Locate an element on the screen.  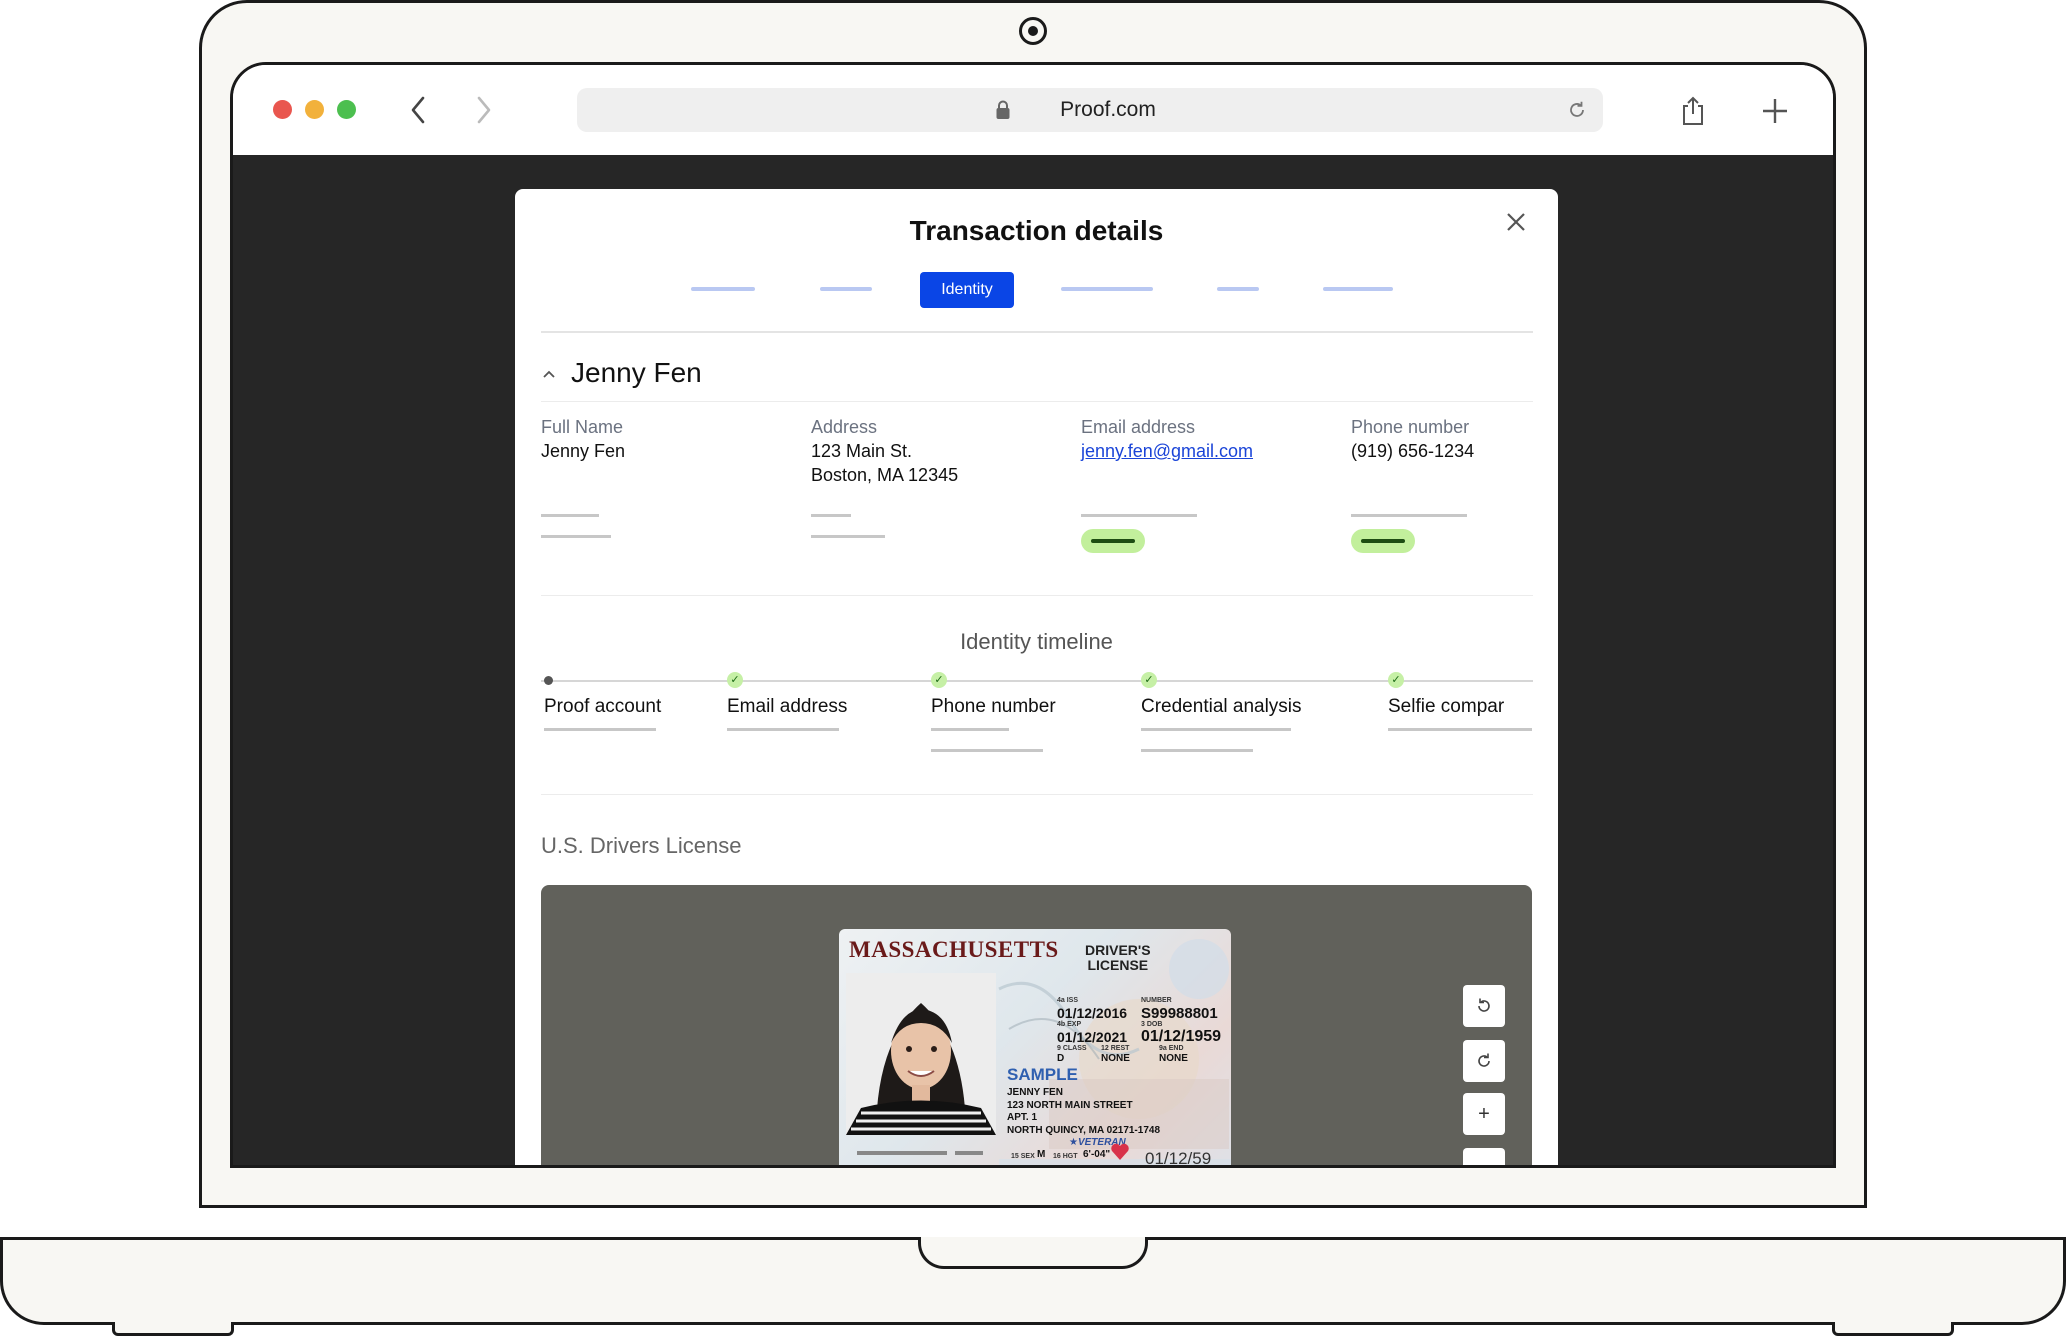
number-label: NUMBER is located at coordinates (1156, 1000).